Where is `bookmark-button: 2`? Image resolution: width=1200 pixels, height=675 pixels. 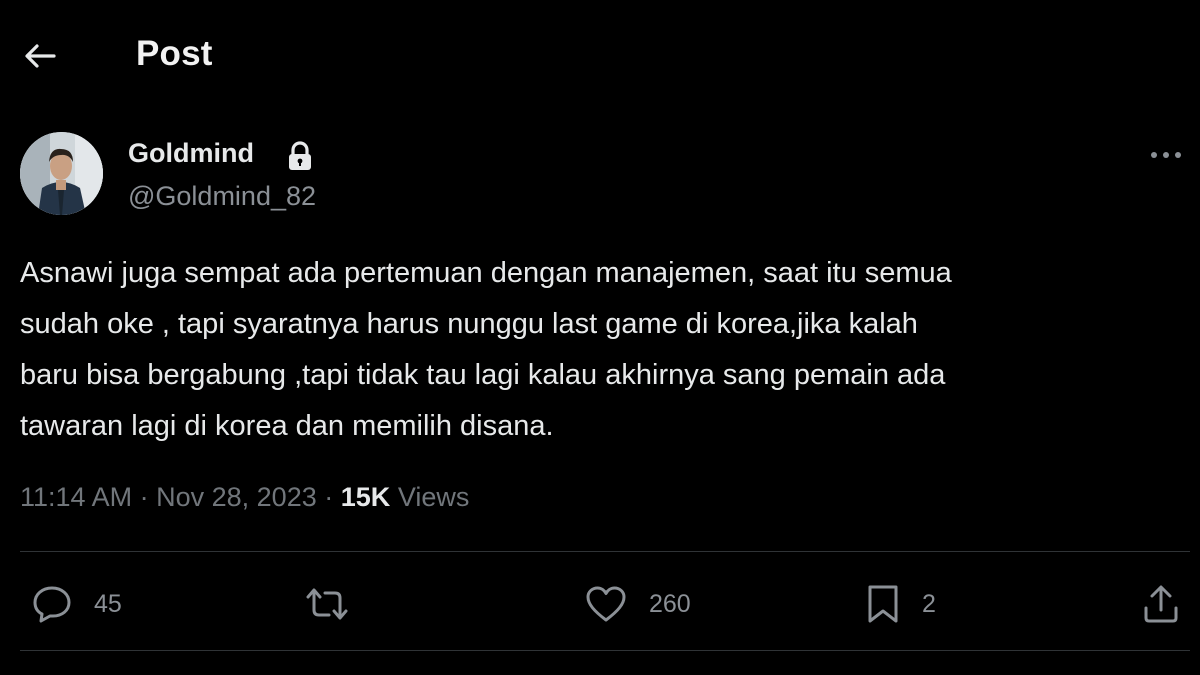 bookmark-button: 2 is located at coordinates (901, 604).